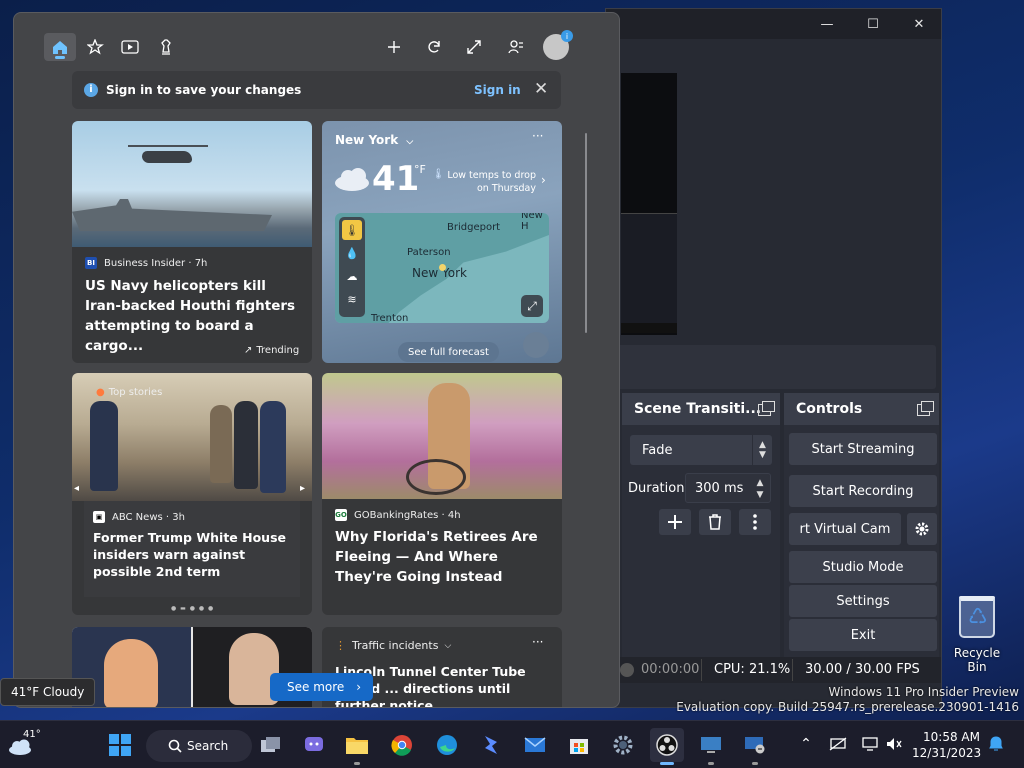  I want to click on refresh-button, so click(434, 47).